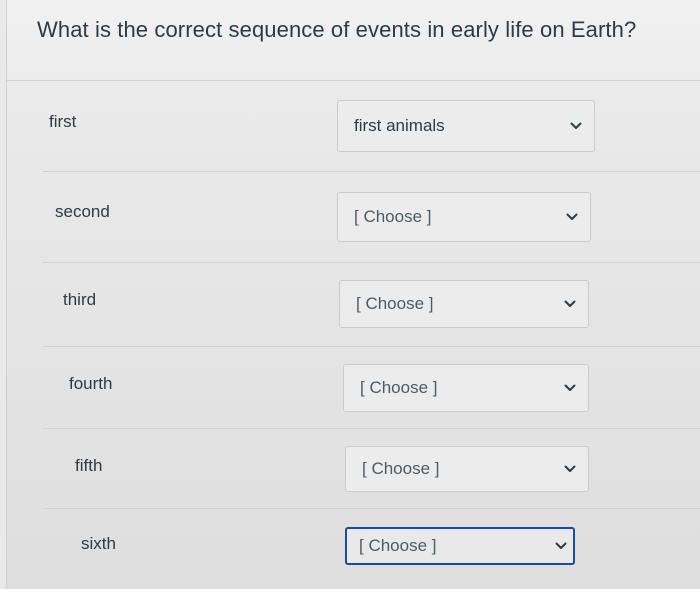  What do you see at coordinates (399, 125) in the screenshot?
I see `select-value: first animals` at bounding box center [399, 125].